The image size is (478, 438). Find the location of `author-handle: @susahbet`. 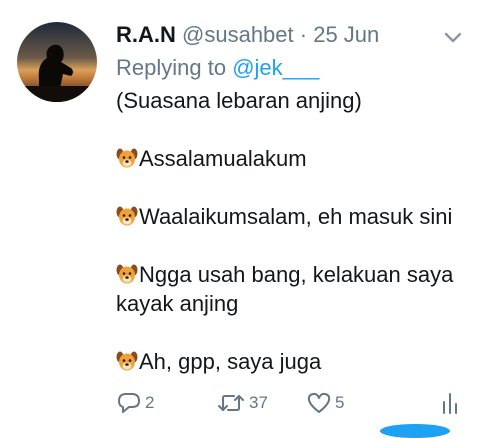

author-handle: @susahbet is located at coordinates (238, 34).